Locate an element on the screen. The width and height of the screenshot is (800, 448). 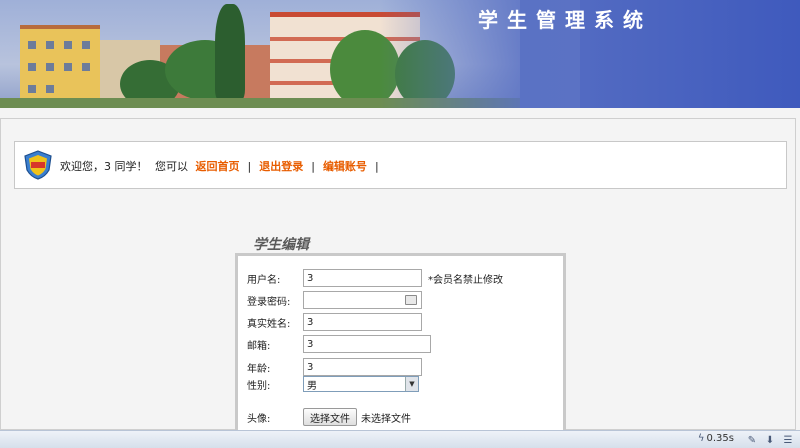
app-title: 学生管理系统 is located at coordinates (565, 20).